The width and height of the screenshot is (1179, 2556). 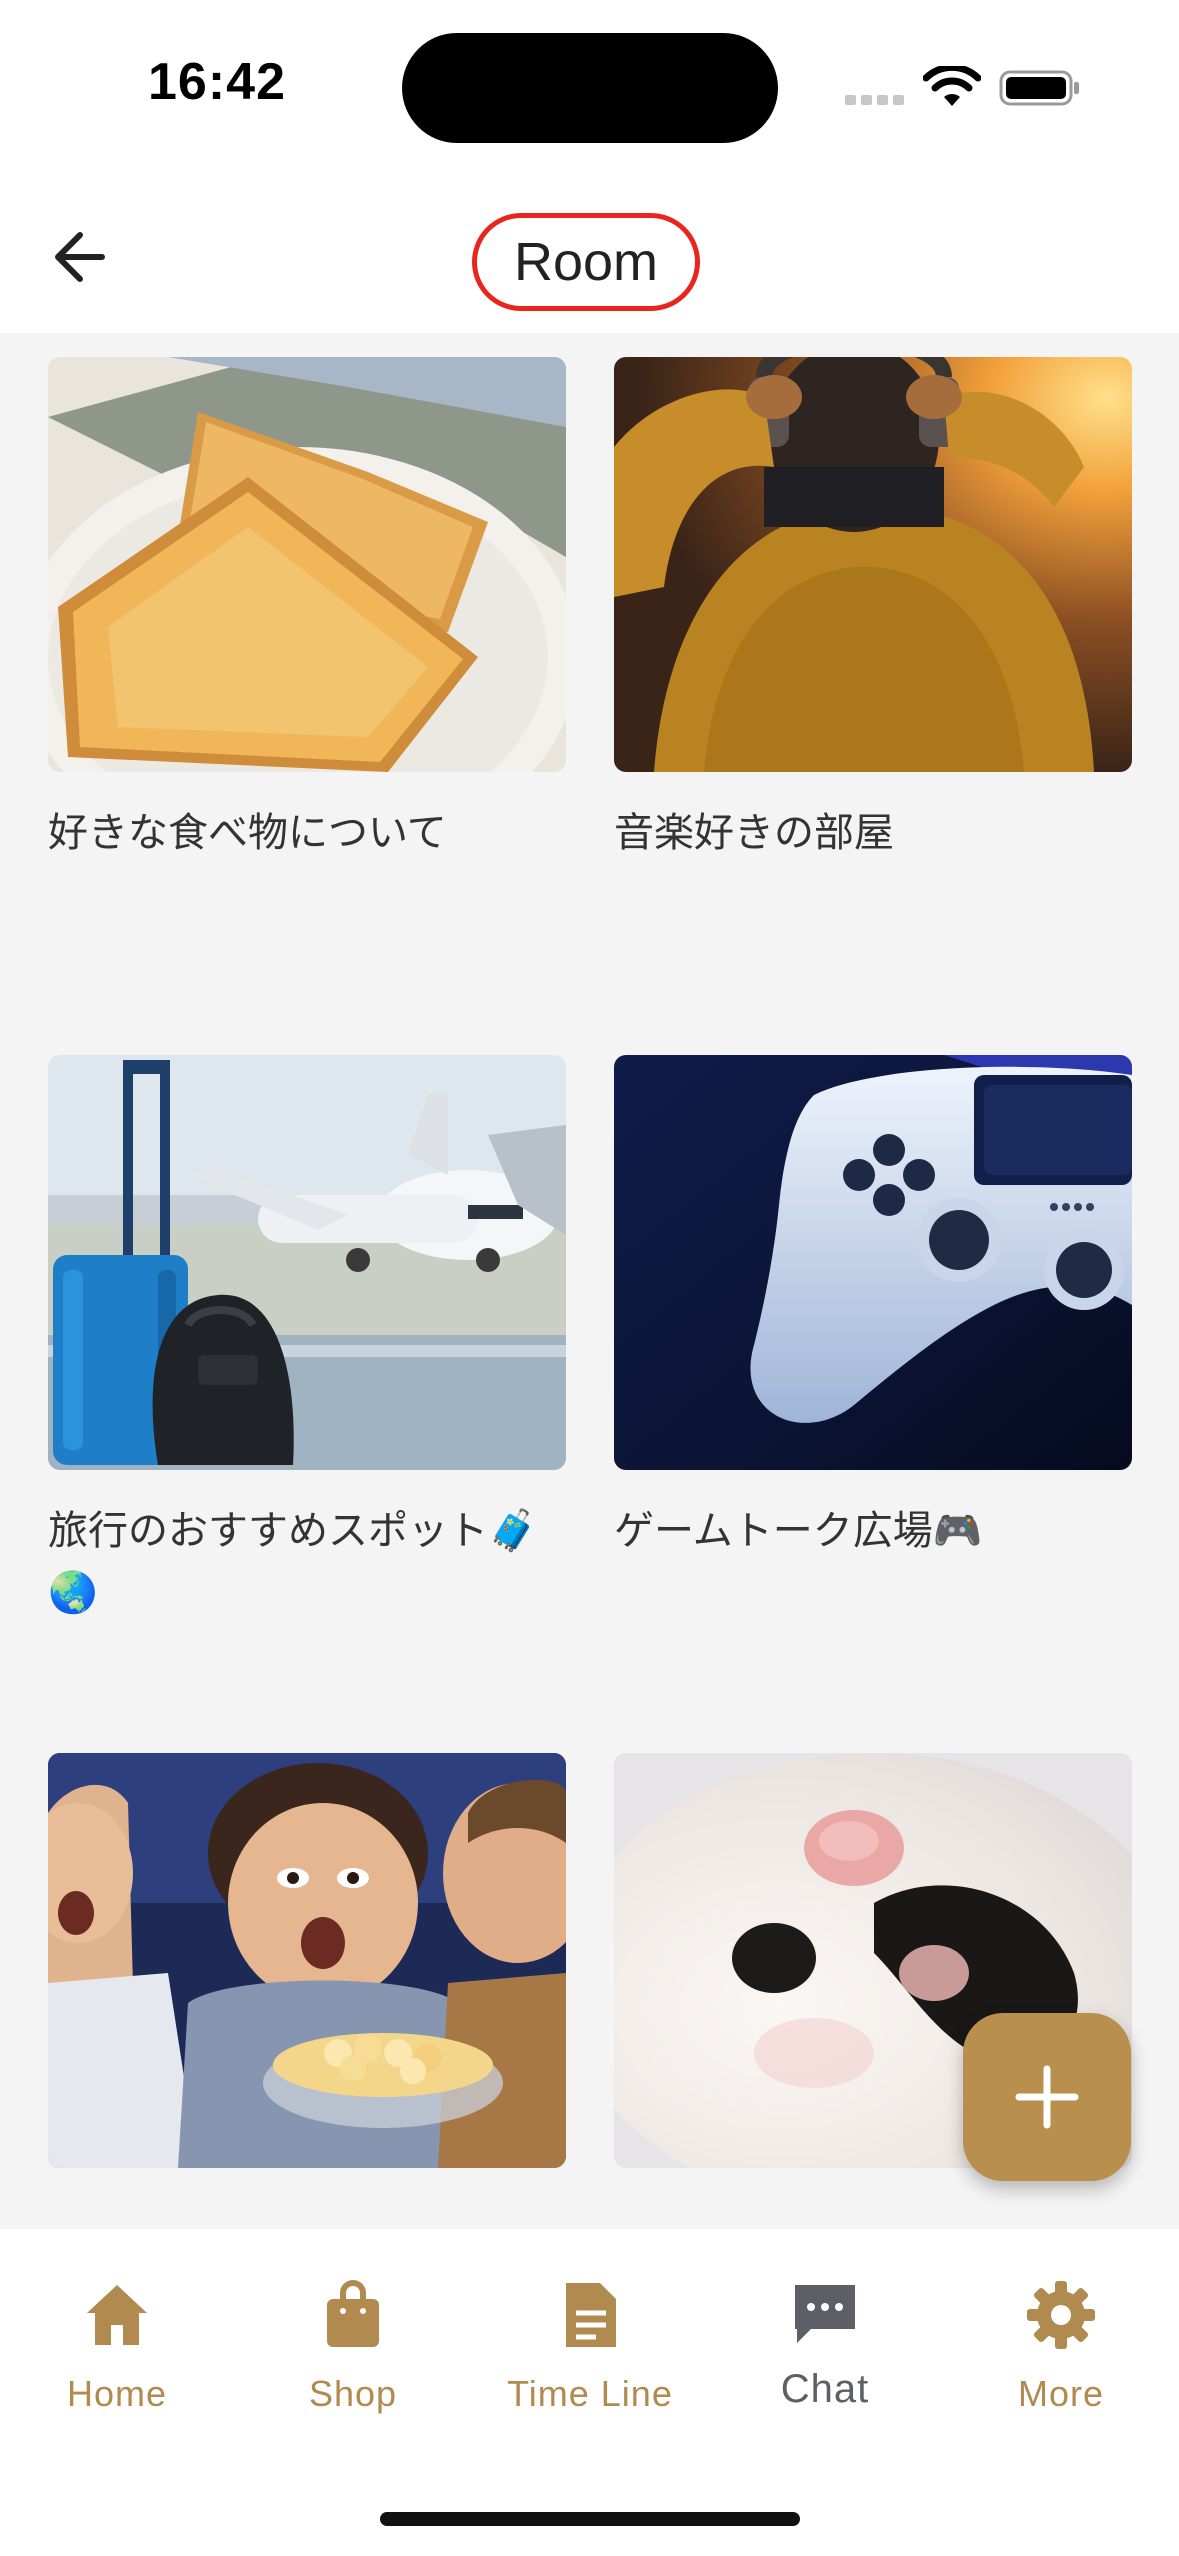 I want to click on room-card: 好きな食べ物について, so click(x=307, y=610).